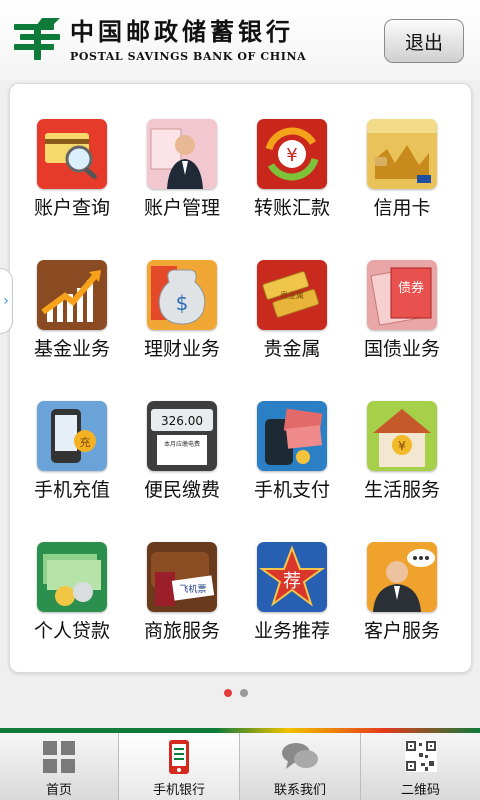 The image size is (480, 800). Describe the element at coordinates (402, 154) in the screenshot. I see `credit-card-icon` at that location.